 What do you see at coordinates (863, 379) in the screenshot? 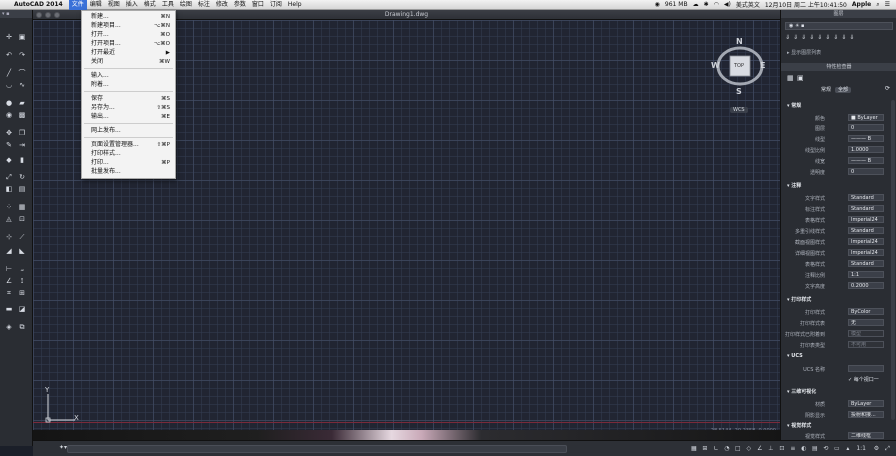
I see `ucs-per-viewport-checkbox: ✓ 每个视口一` at bounding box center [863, 379].